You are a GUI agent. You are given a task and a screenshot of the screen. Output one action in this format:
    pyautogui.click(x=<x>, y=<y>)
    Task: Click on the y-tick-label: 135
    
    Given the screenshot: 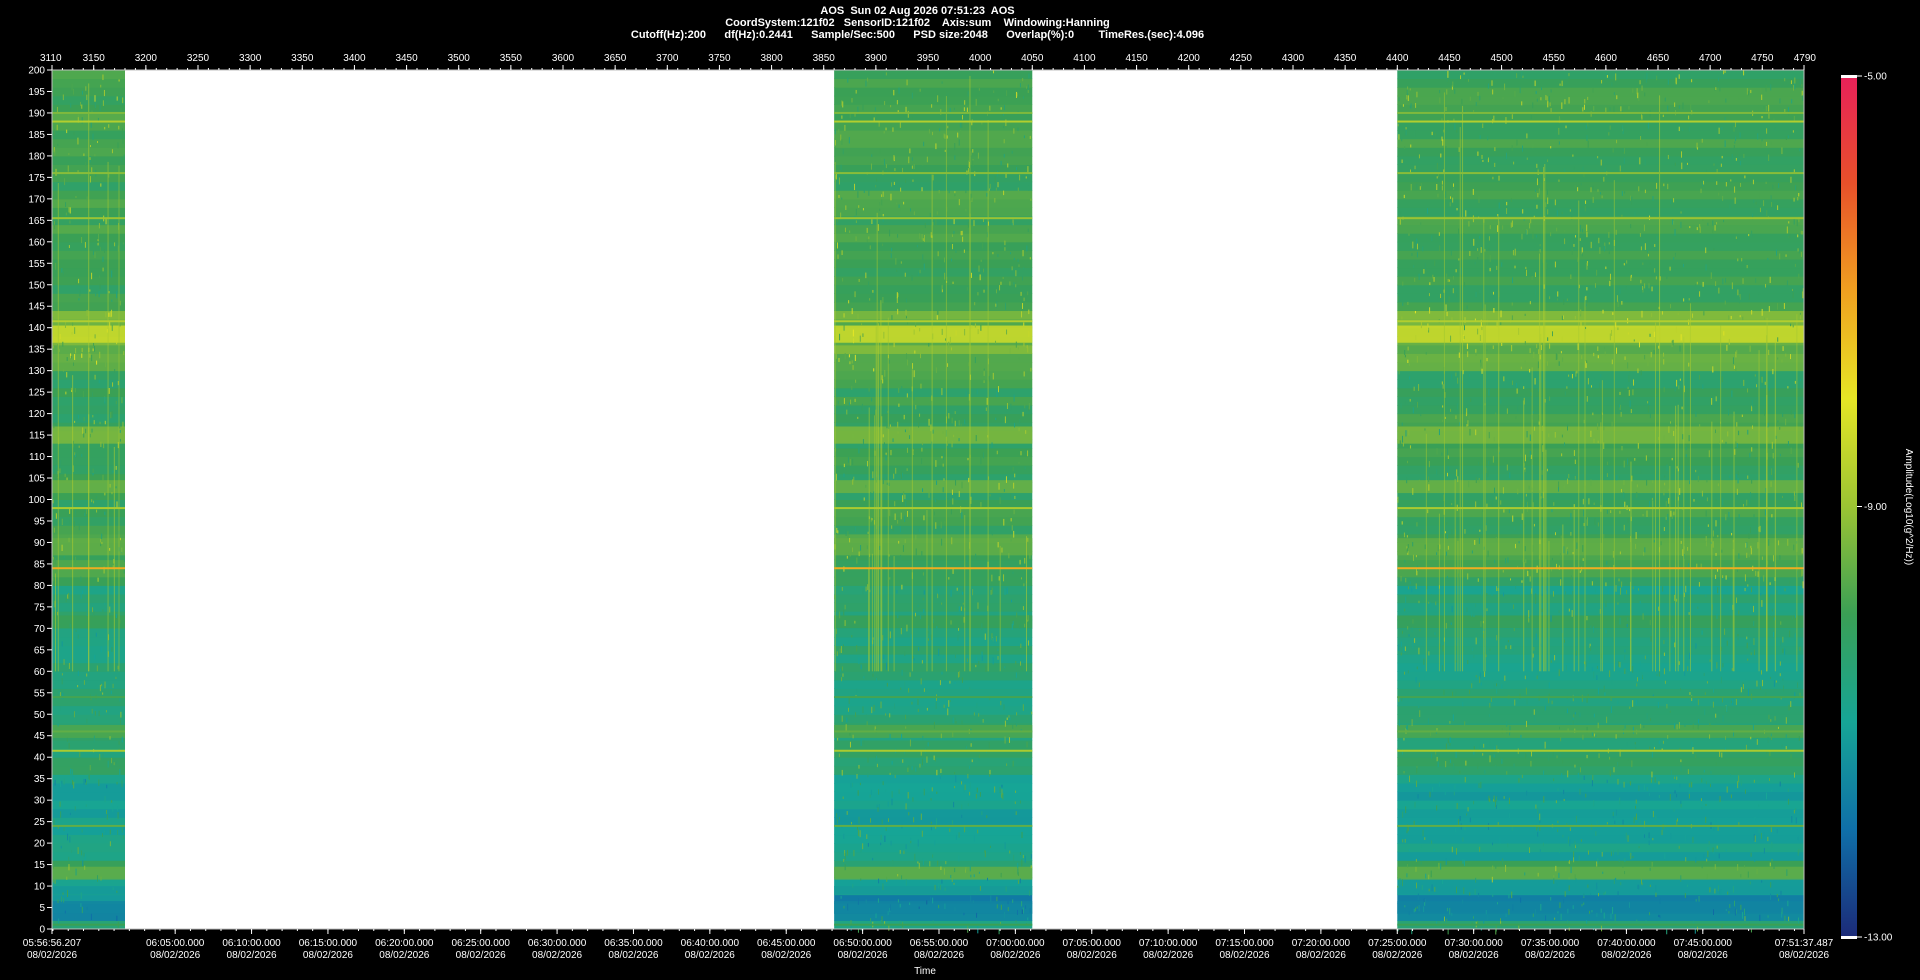 What is the action you would take?
    pyautogui.click(x=36, y=350)
    